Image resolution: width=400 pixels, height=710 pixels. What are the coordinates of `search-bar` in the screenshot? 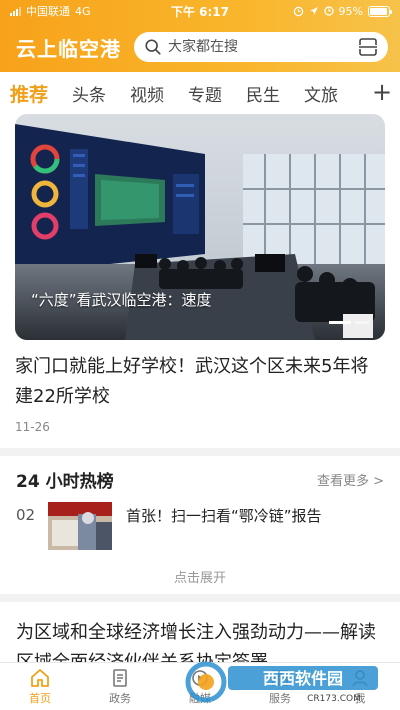 It's located at (261, 47).